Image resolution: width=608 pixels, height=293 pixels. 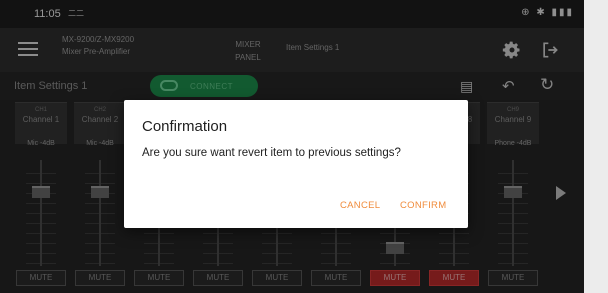 I want to click on cancel-button: CANCEL, so click(x=360, y=205).